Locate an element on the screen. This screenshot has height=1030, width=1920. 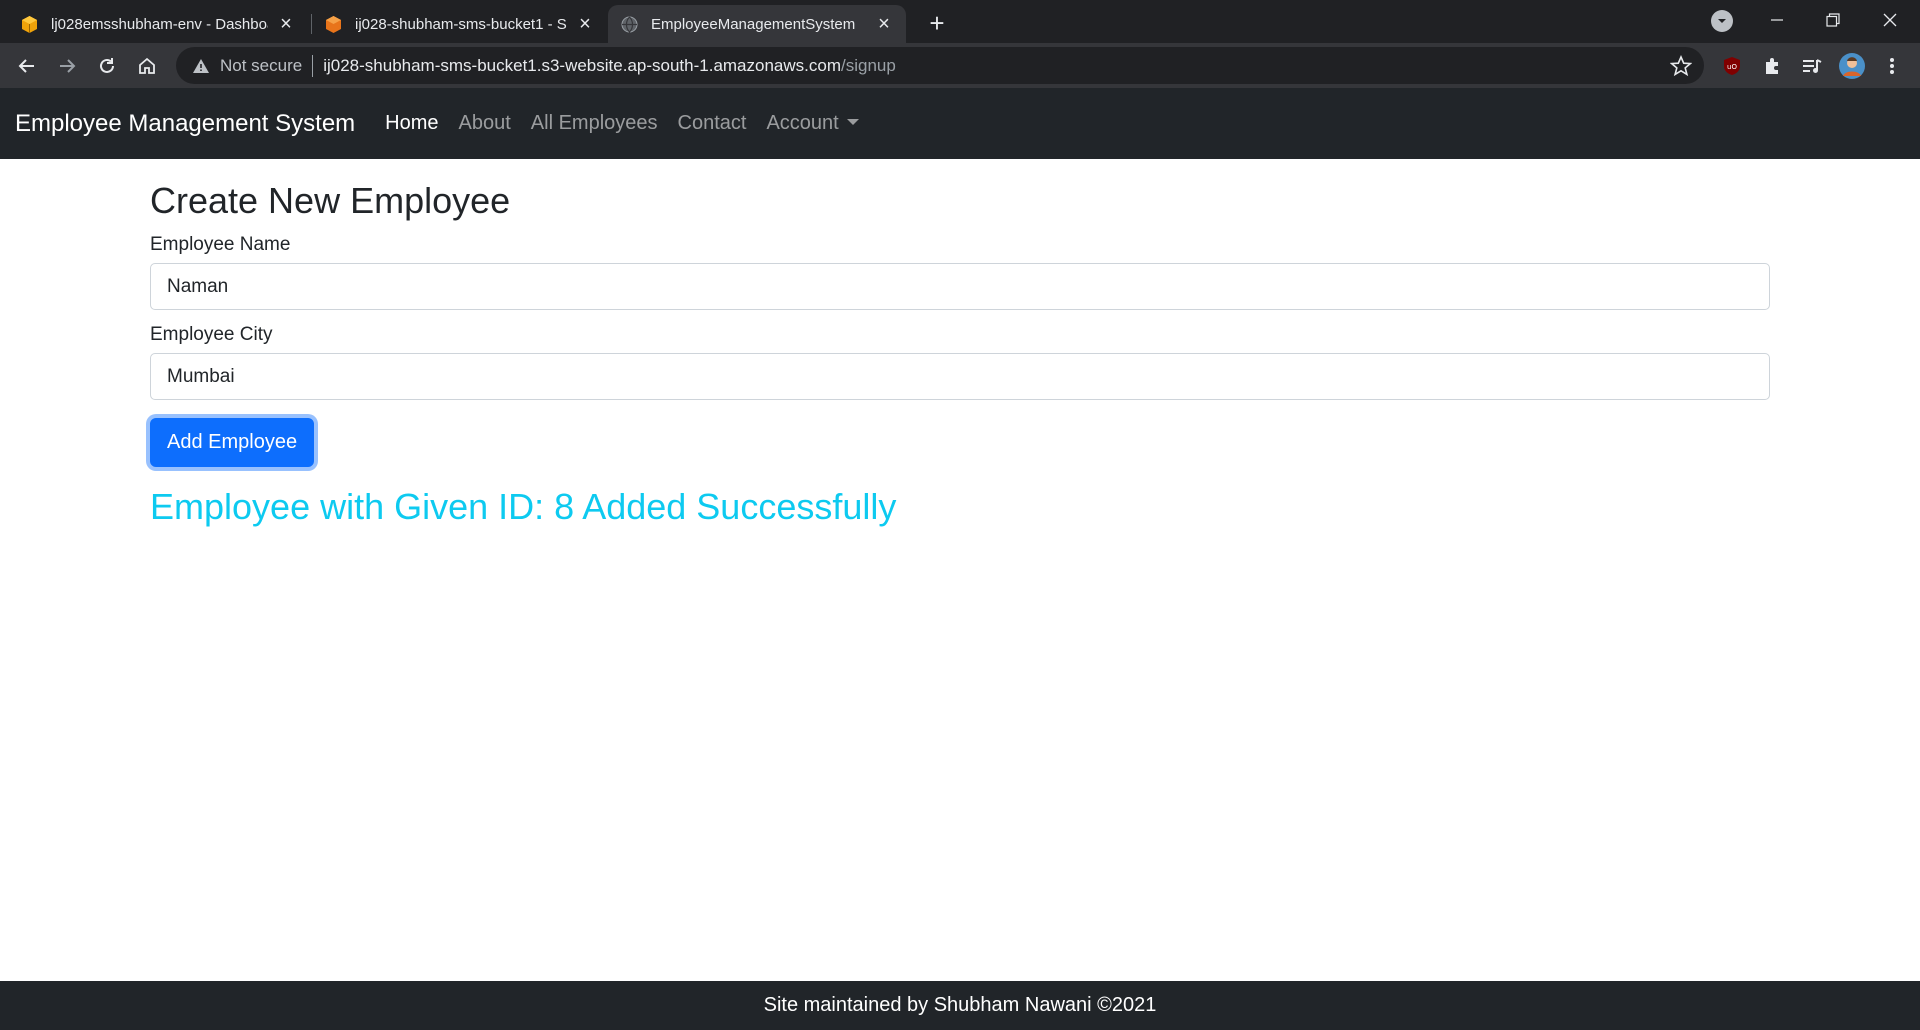
navbar-brand: Employee Management System is located at coordinates (185, 124).